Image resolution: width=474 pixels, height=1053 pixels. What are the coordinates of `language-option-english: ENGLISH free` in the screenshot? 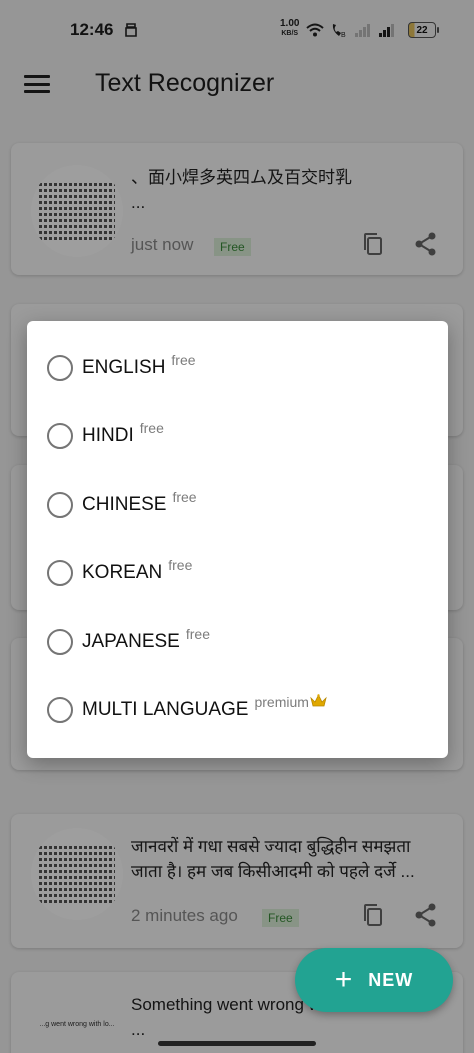 It's located at (121, 368).